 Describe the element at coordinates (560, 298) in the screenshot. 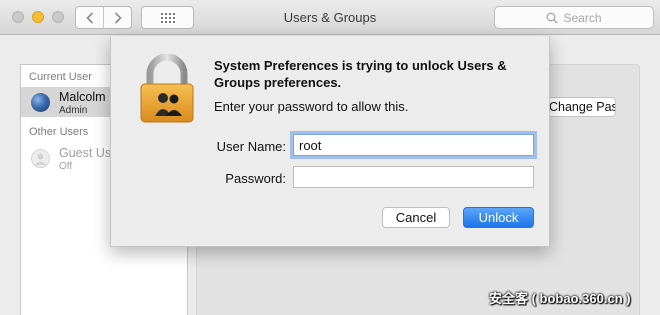

I see `watermark: 安全客 ( bobao.360.cn )` at that location.